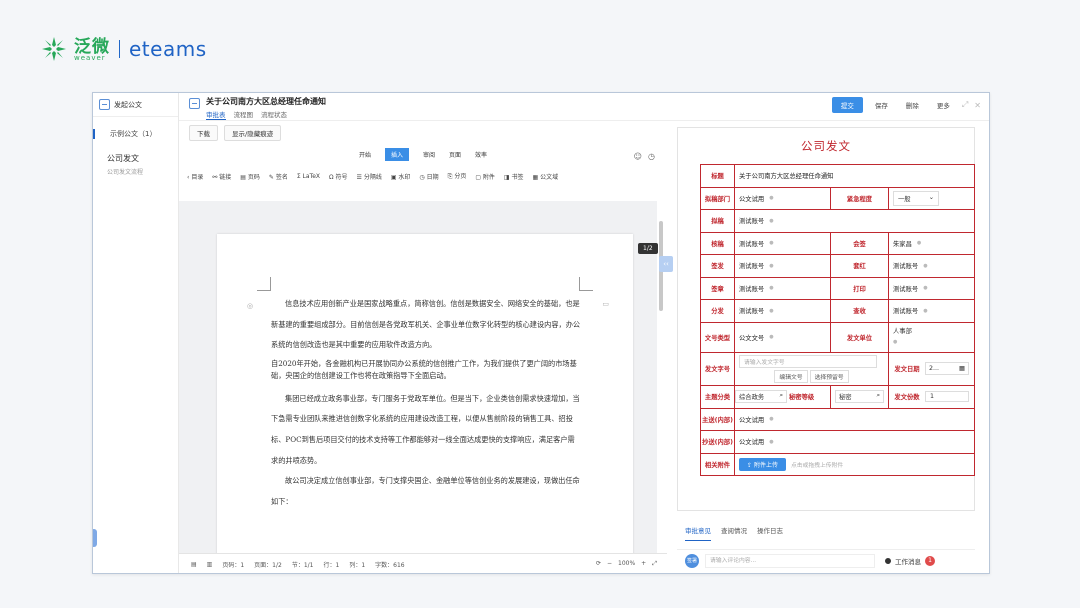 This screenshot has height=608, width=1080. Describe the element at coordinates (947, 396) in the screenshot. I see `copies-field: 1` at that location.